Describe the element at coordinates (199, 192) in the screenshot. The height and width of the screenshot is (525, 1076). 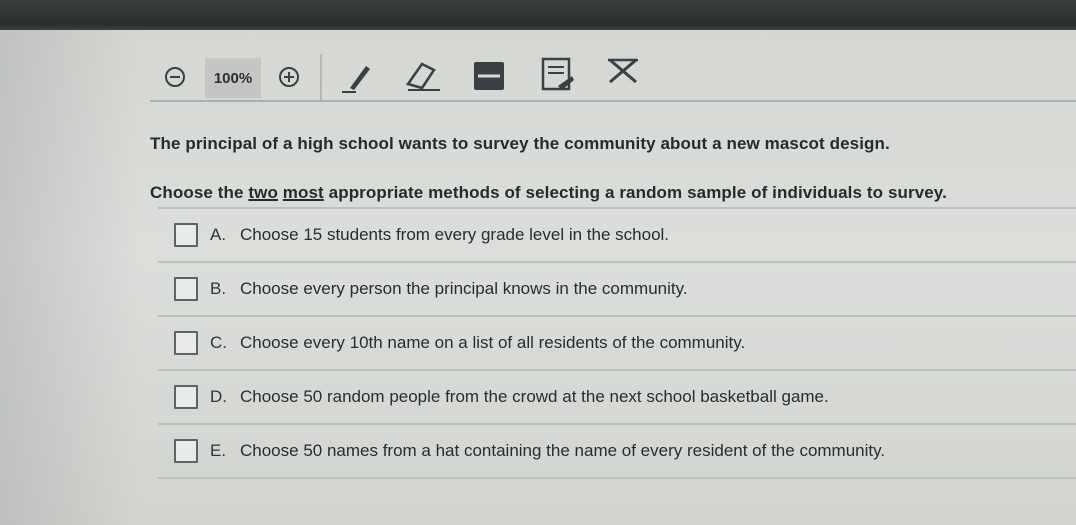
I see `instruction-pre: Choose the` at that location.